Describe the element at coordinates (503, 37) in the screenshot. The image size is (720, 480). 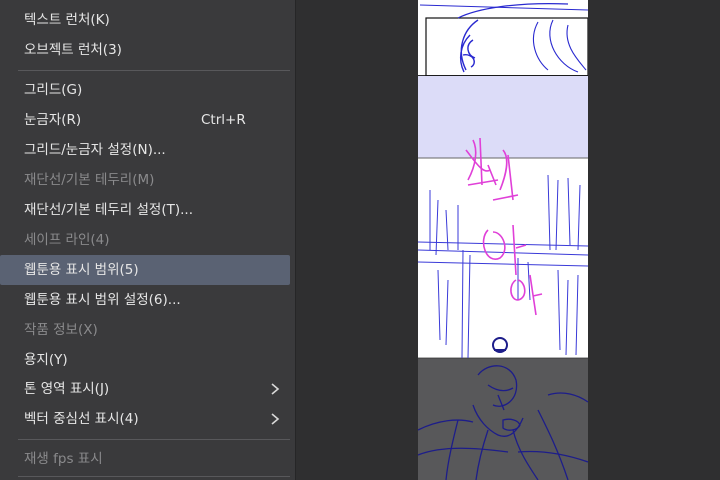
I see `top-panel` at that location.